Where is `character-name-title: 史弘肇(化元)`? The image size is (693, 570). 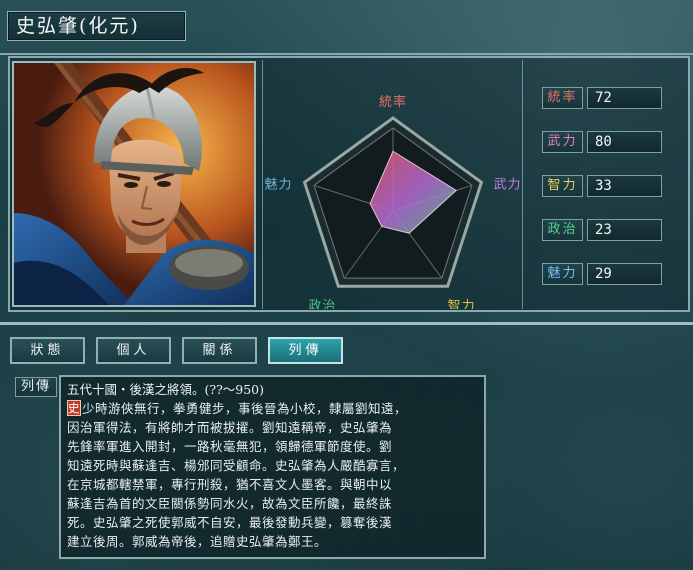 character-name-title: 史弘肇(化元) is located at coordinates (96, 26).